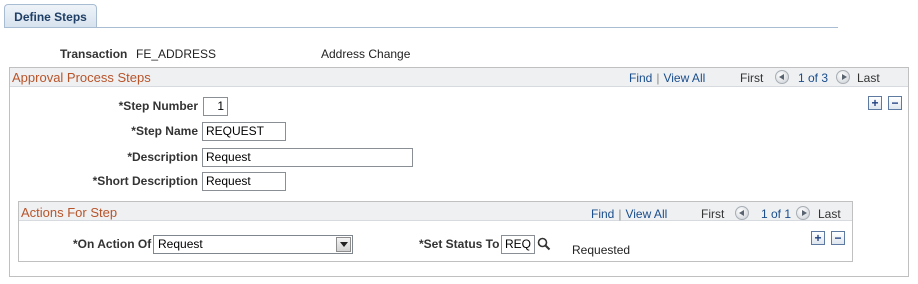 The width and height of the screenshot is (918, 284). Describe the element at coordinates (776, 214) in the screenshot. I see `actions-counter: 1 of 1` at that location.